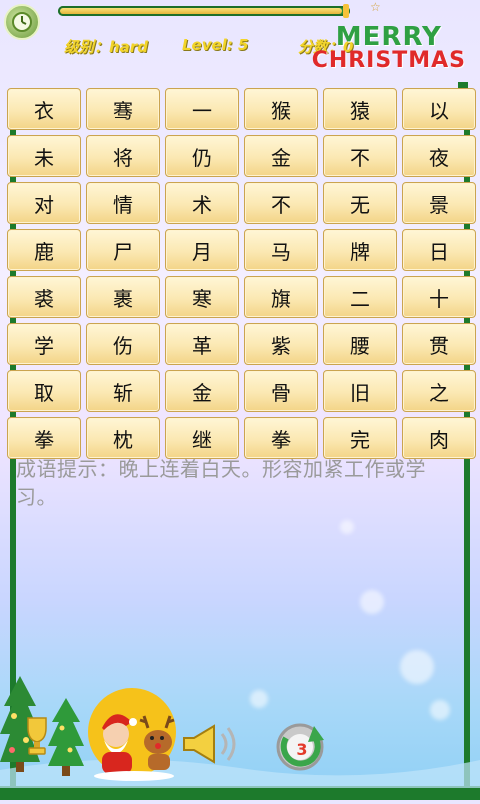 The height and width of the screenshot is (804, 480). Describe the element at coordinates (123, 203) in the screenshot. I see `char-tile: 情` at that location.